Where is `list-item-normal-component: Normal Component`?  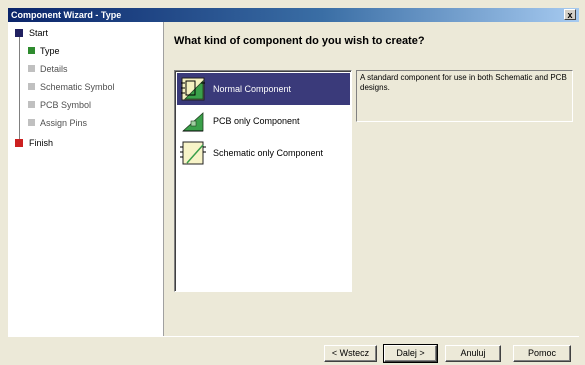 list-item-normal-component: Normal Component is located at coordinates (263, 89).